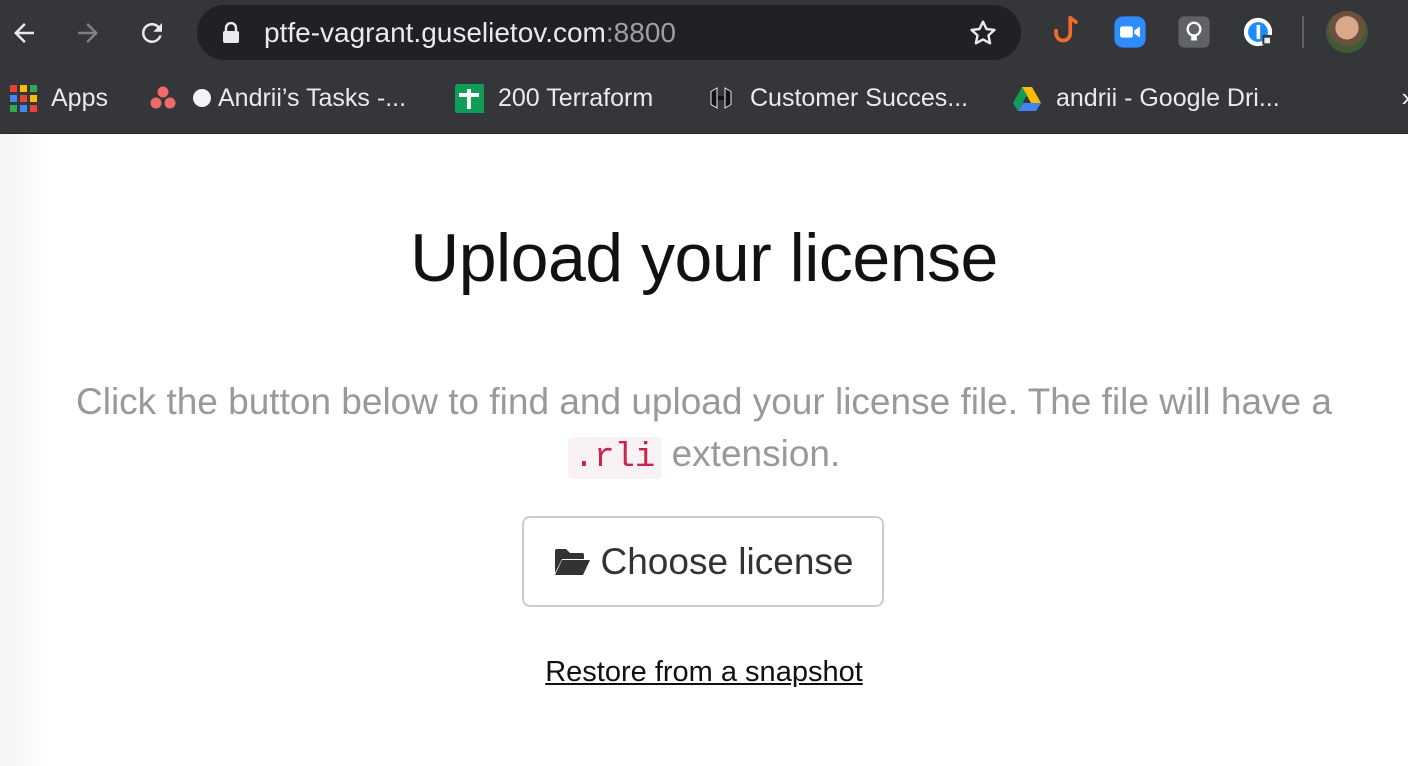 This screenshot has height=766, width=1408. What do you see at coordinates (435, 32) in the screenshot?
I see `url-host: ptfe-vagrant.guselietov.com` at bounding box center [435, 32].